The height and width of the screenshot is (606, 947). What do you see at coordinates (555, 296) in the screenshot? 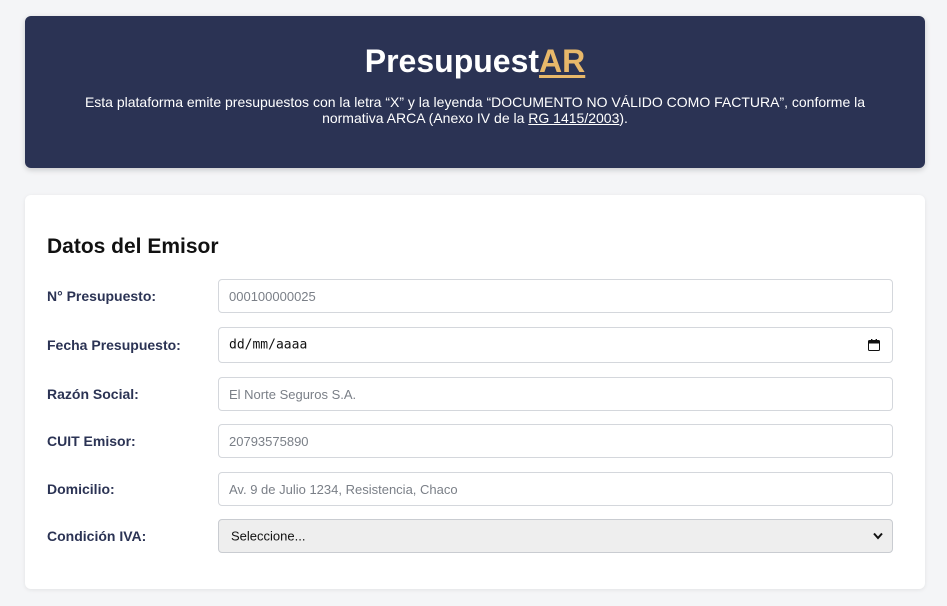
I see `numero-presupuesto-input` at bounding box center [555, 296].